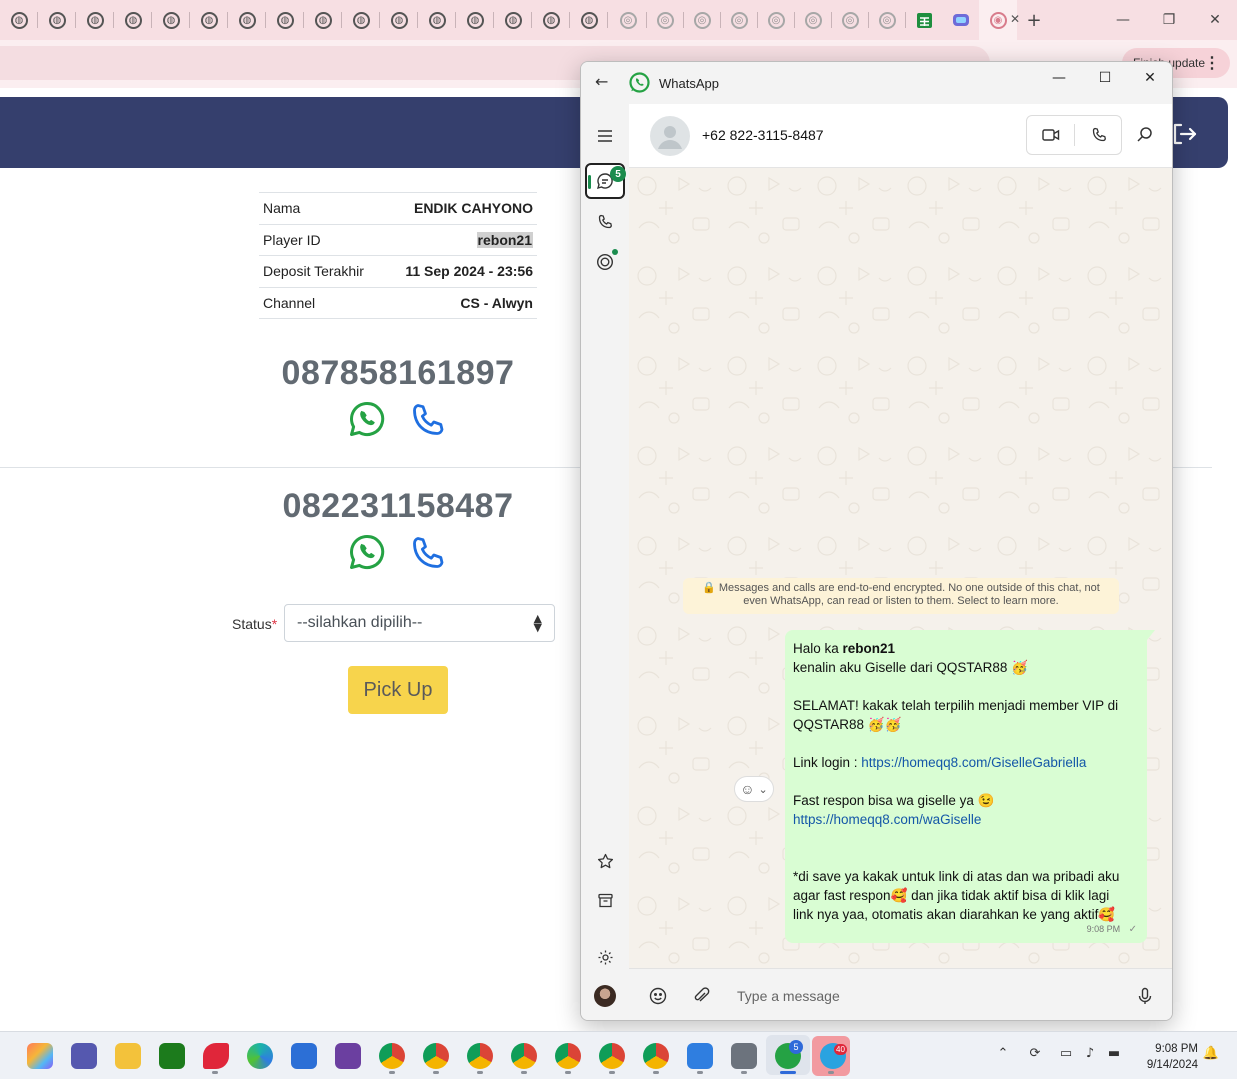 The height and width of the screenshot is (1079, 1237). Describe the element at coordinates (172, 1056) in the screenshot. I see `xbox-icon` at that location.